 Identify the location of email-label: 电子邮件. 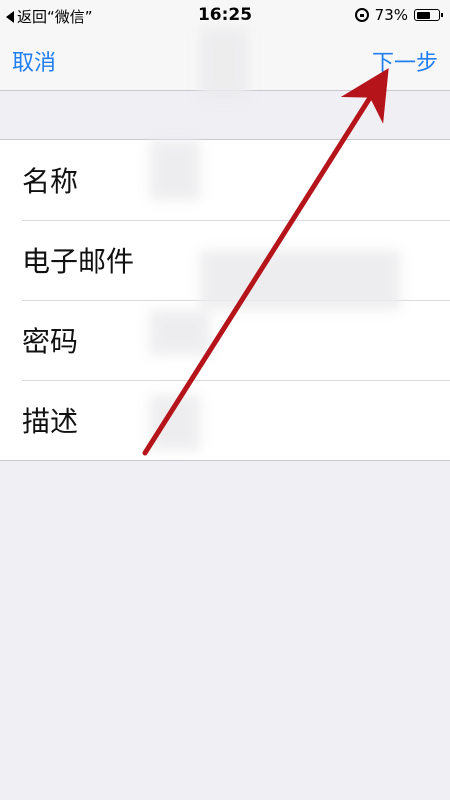
(78, 261).